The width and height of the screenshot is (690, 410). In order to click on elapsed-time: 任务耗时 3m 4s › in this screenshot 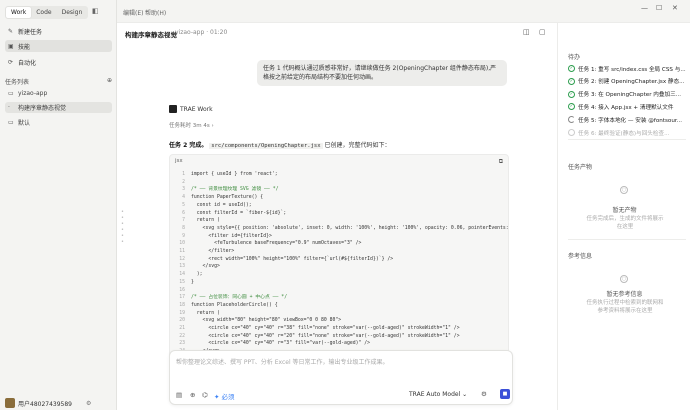, I will do `click(191, 125)`.